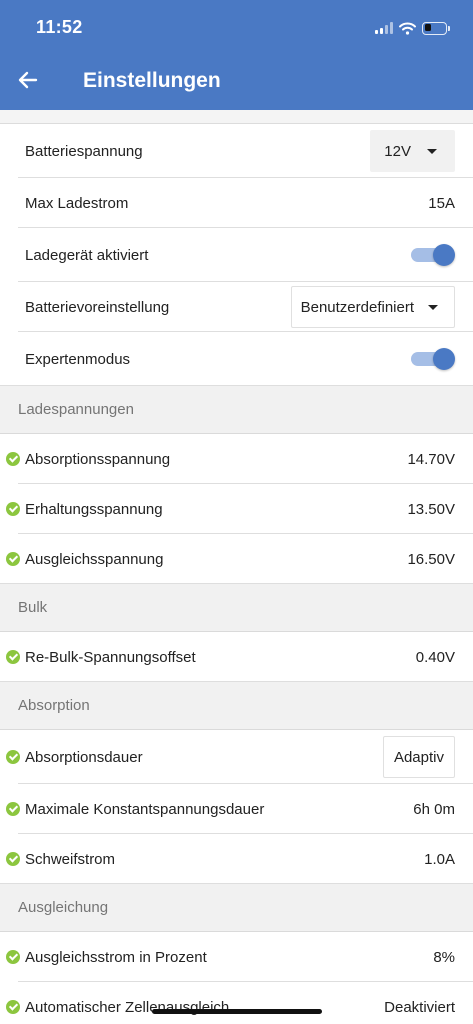 The width and height of the screenshot is (473, 1024). I want to click on arrow-left-icon, so click(28, 80).